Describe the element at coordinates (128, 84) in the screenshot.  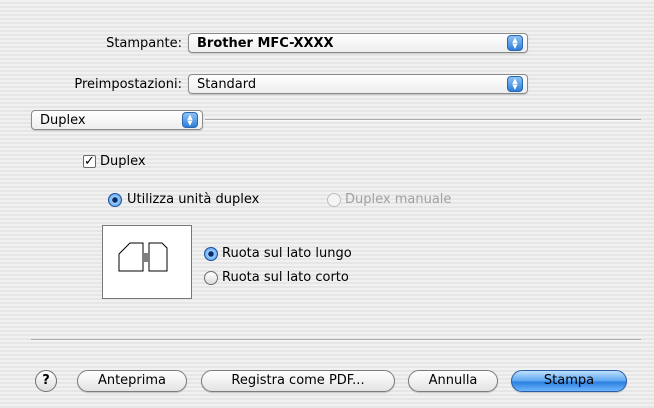
I see `presets-label: Preimpostazioni:` at that location.